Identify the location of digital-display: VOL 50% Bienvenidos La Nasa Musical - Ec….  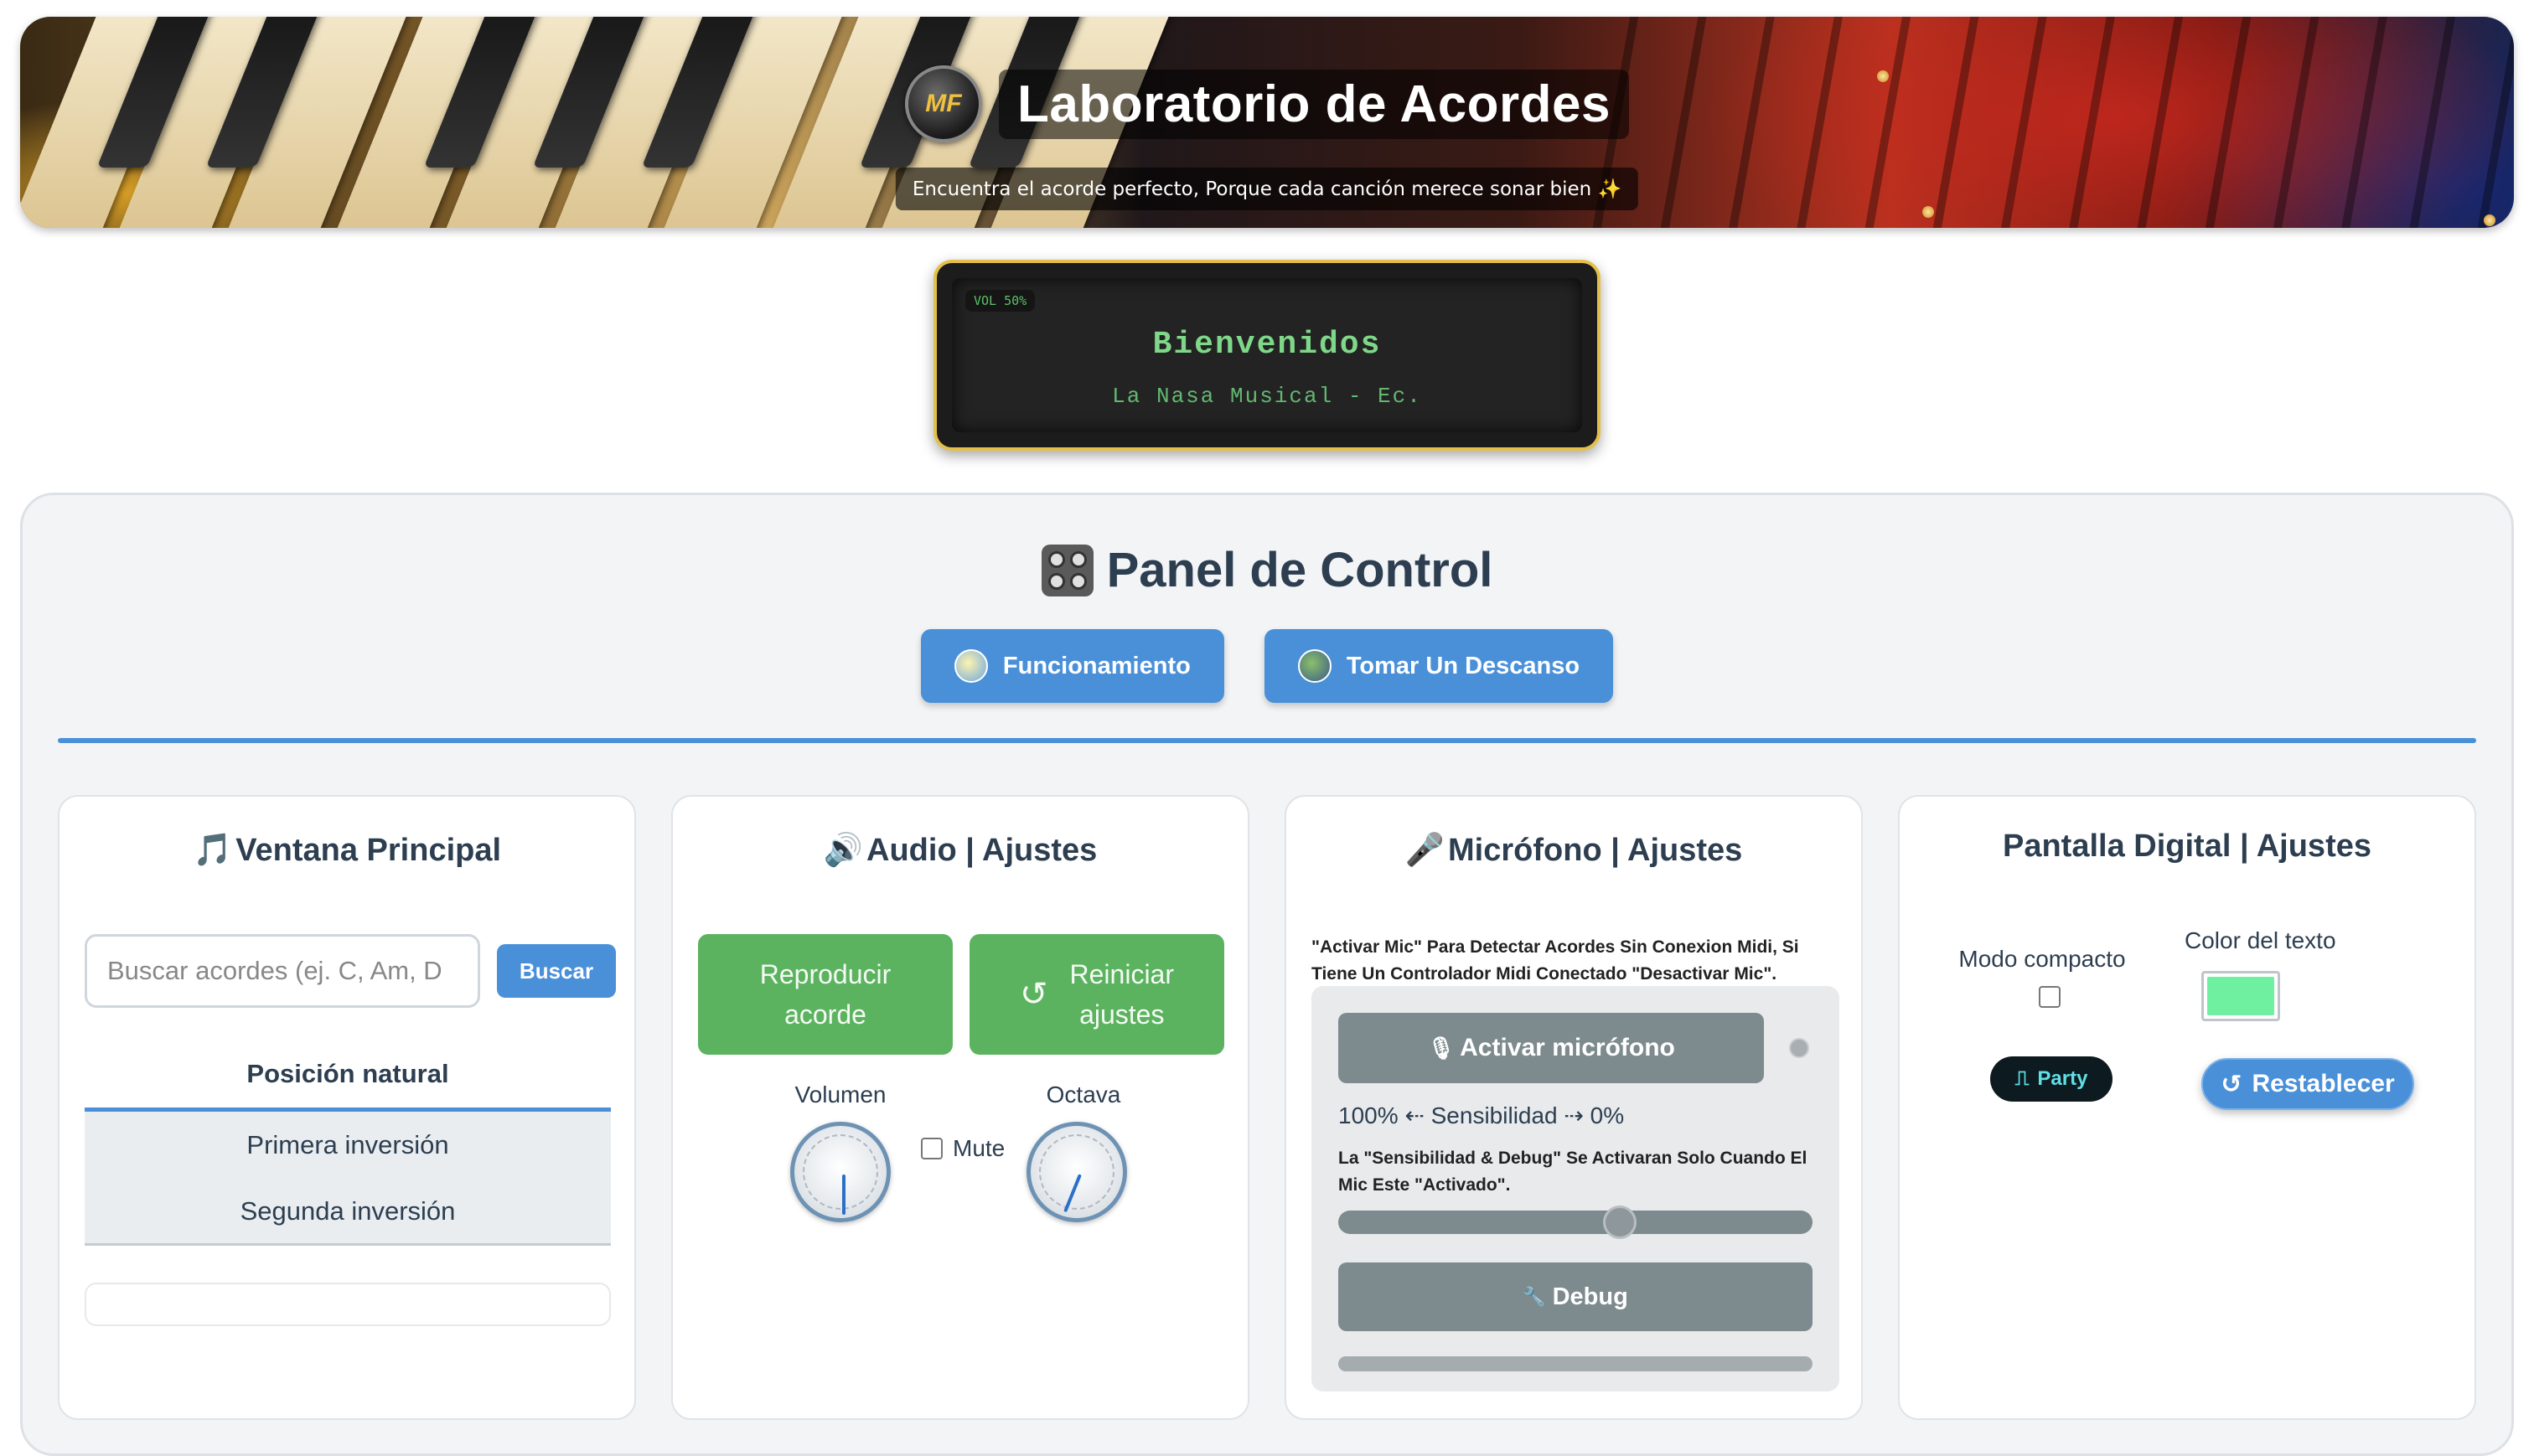
(1267, 355).